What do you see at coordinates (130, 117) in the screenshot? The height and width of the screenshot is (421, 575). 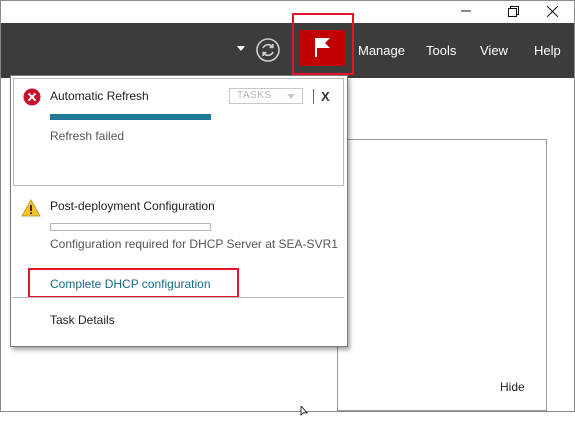 I see `refresh-progress-bar` at bounding box center [130, 117].